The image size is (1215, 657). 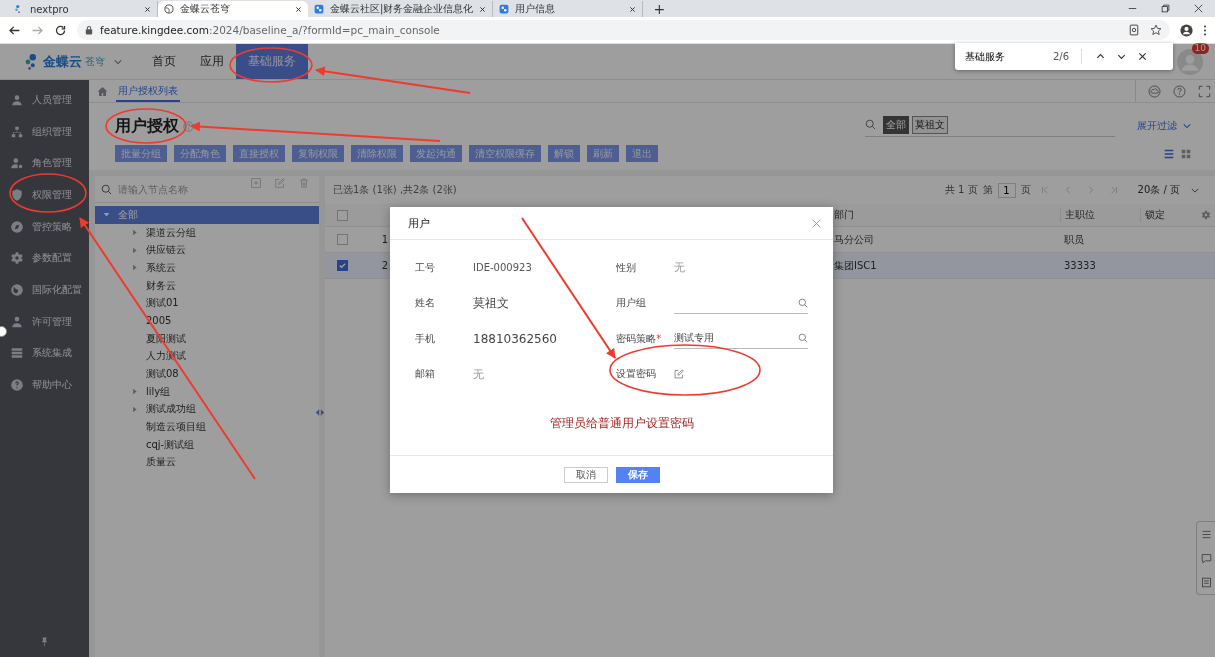 I want to click on pin-icon, so click(x=44, y=641).